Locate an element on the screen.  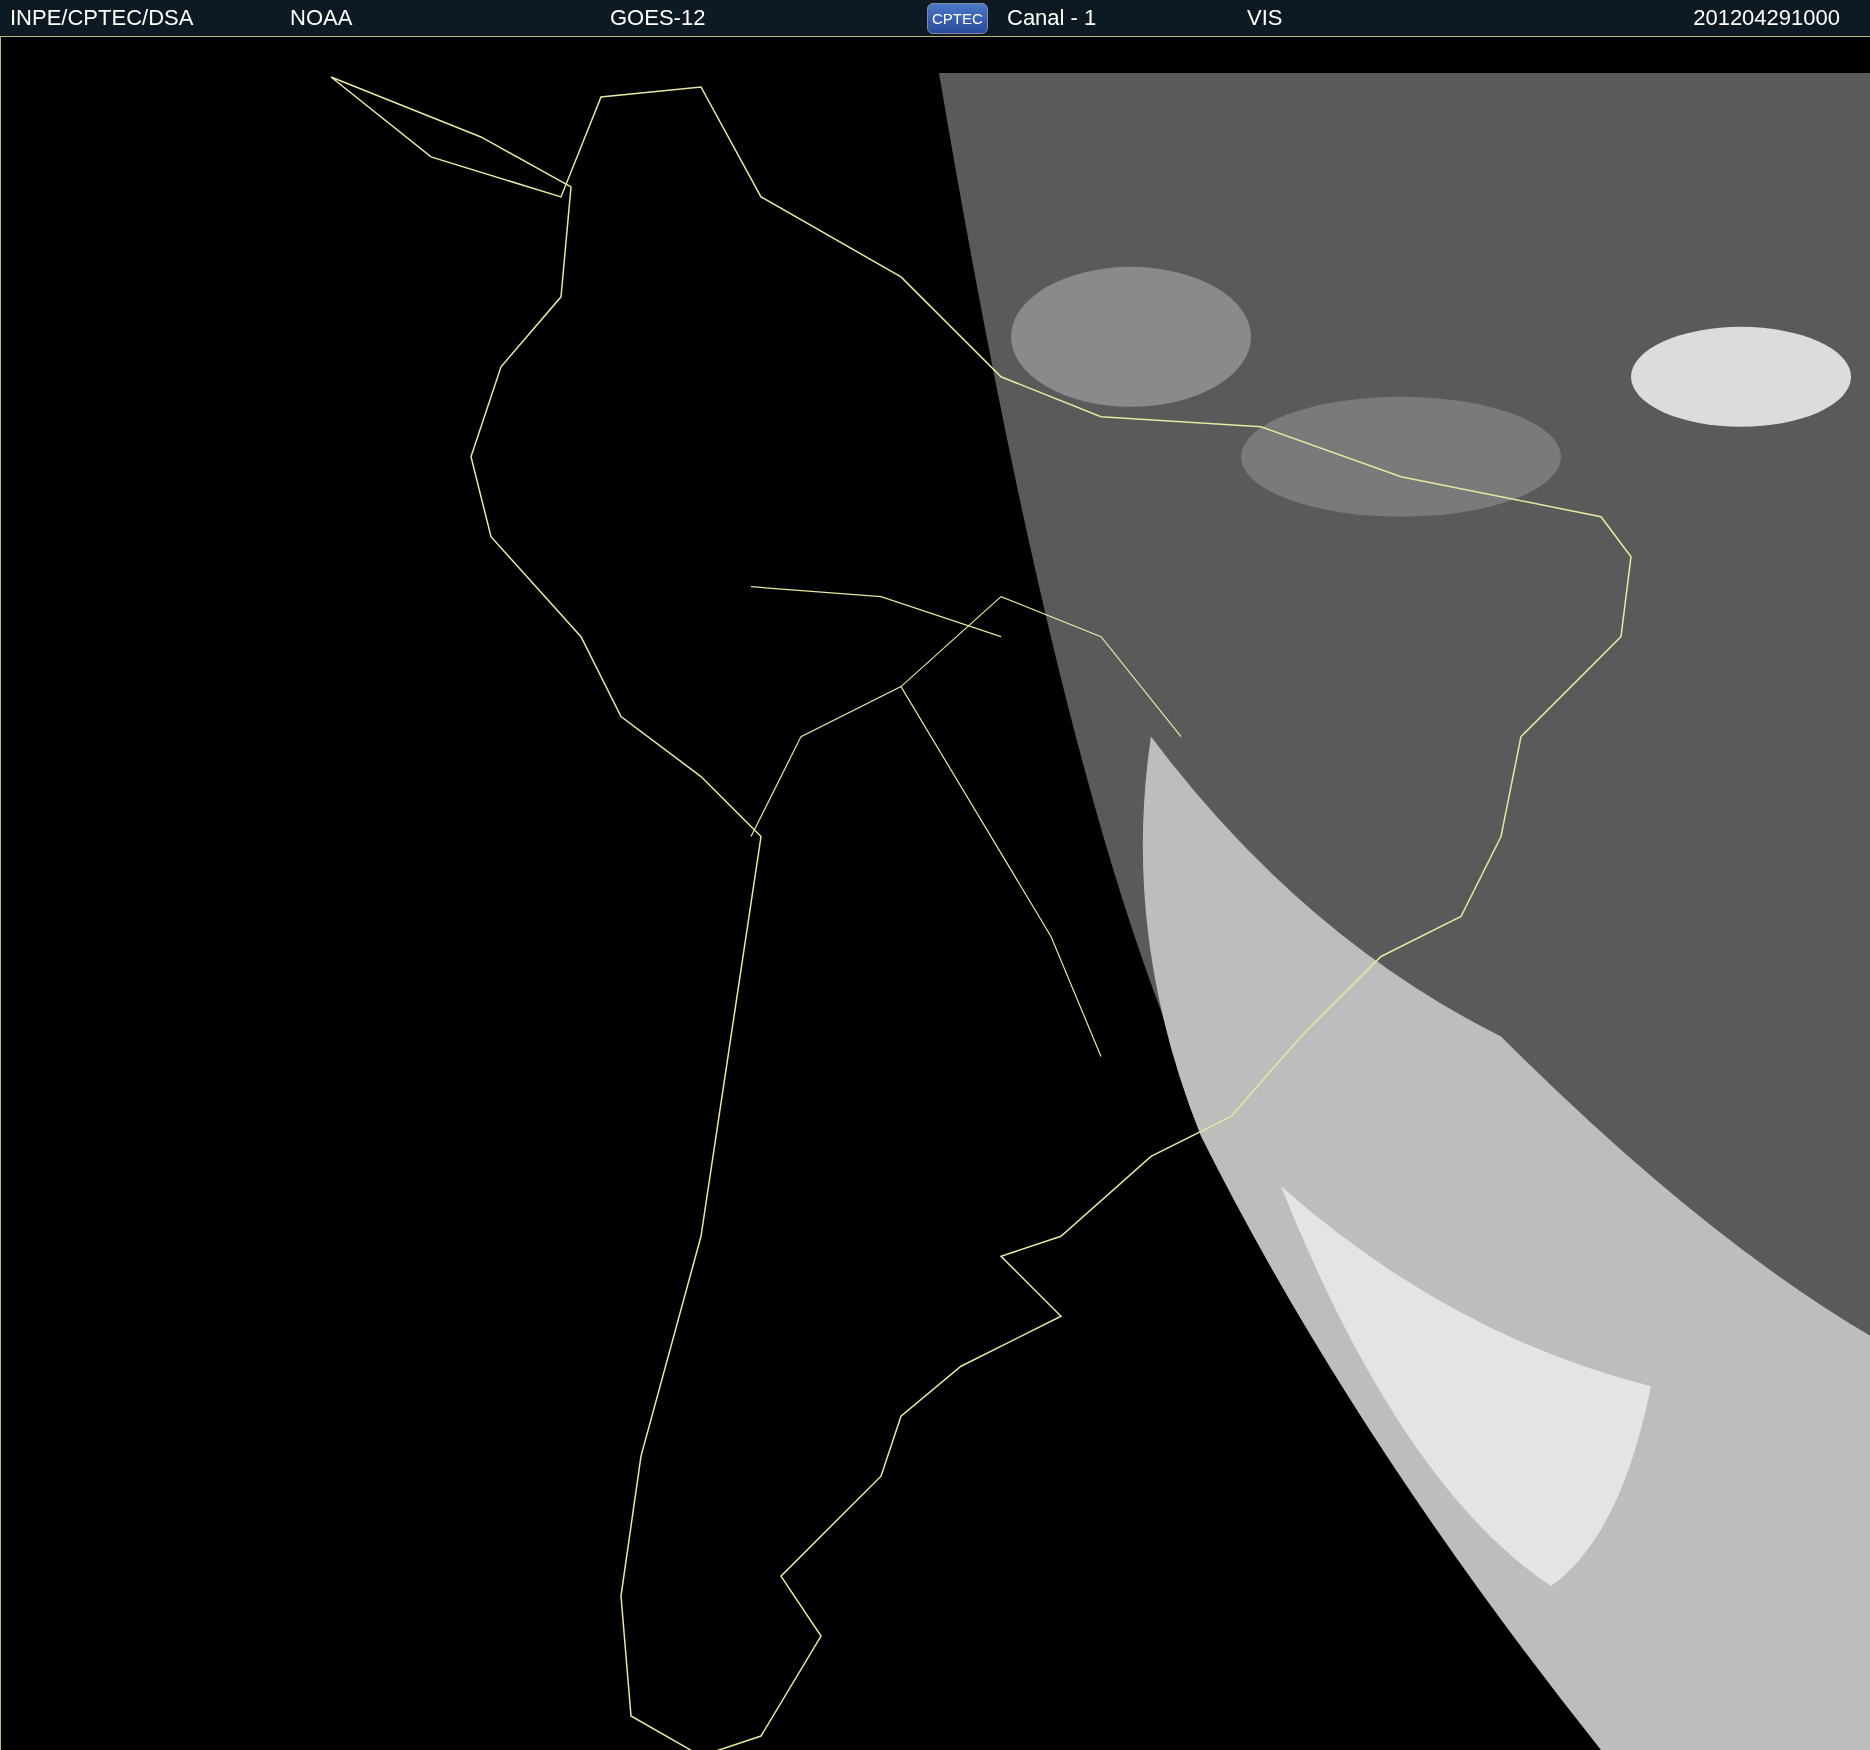
channel-label: Canal - 1 is located at coordinates (1052, 18).